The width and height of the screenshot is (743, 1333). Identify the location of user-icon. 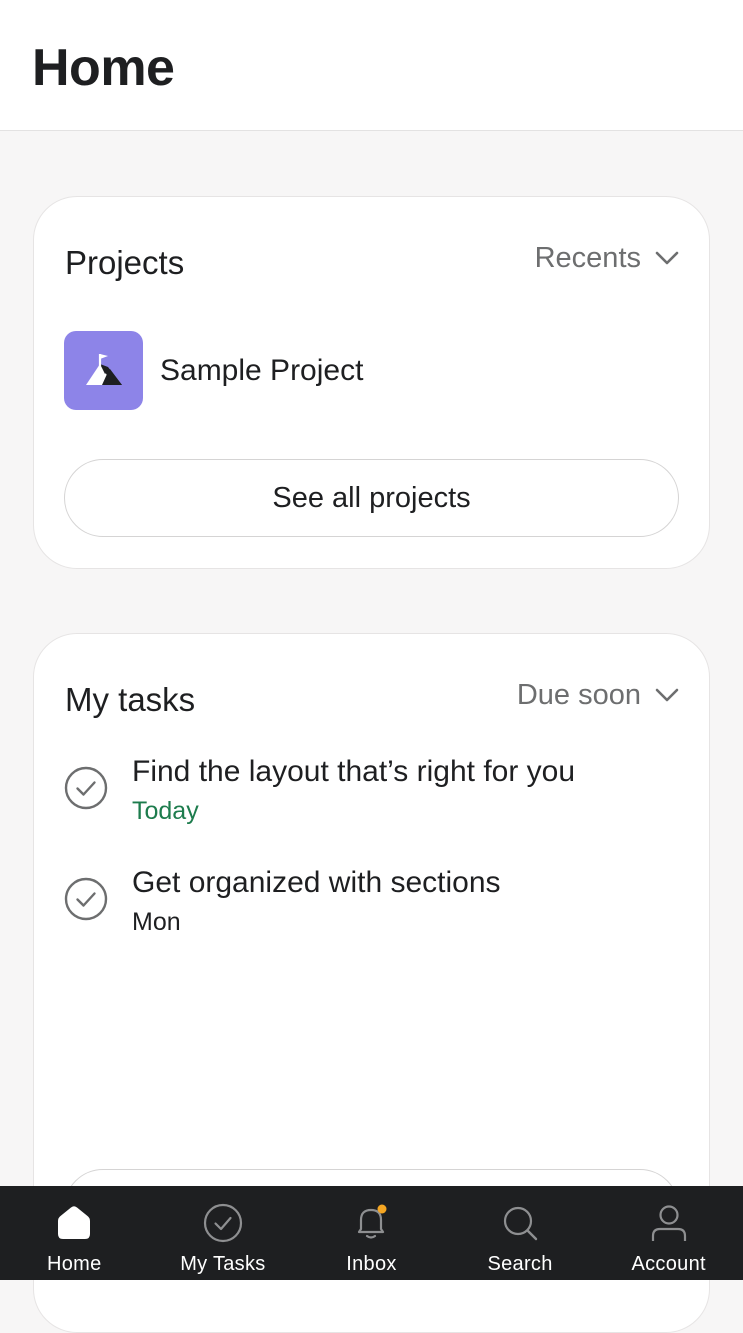
(668, 1223).